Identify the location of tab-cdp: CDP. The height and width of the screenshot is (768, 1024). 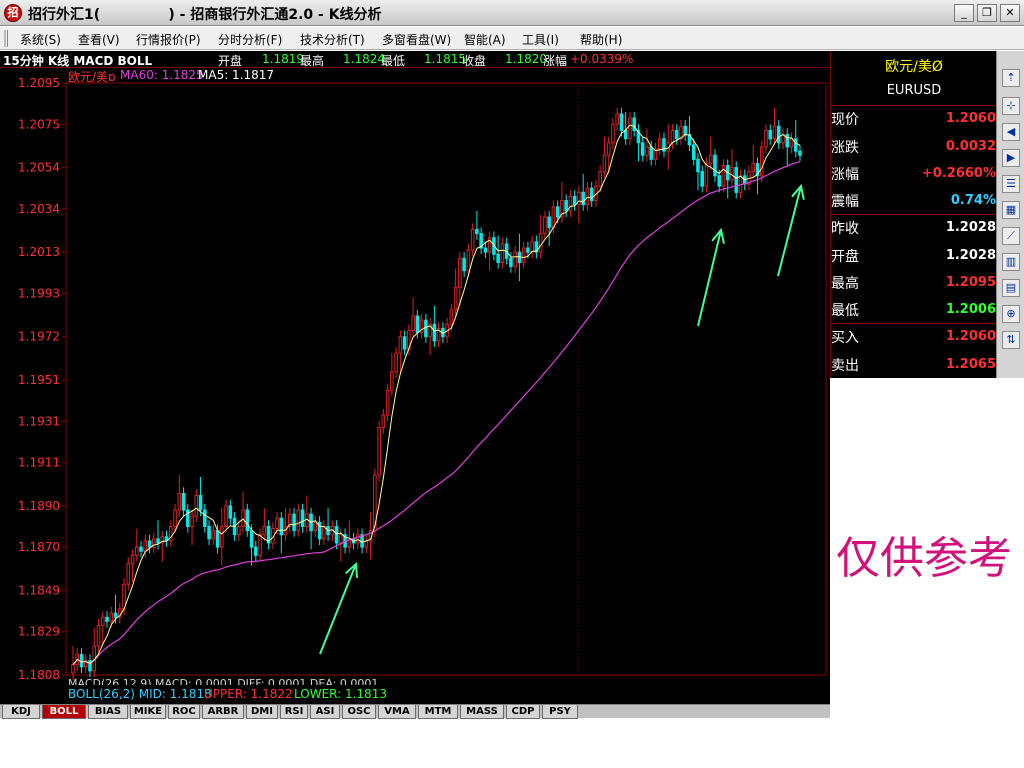
(523, 712).